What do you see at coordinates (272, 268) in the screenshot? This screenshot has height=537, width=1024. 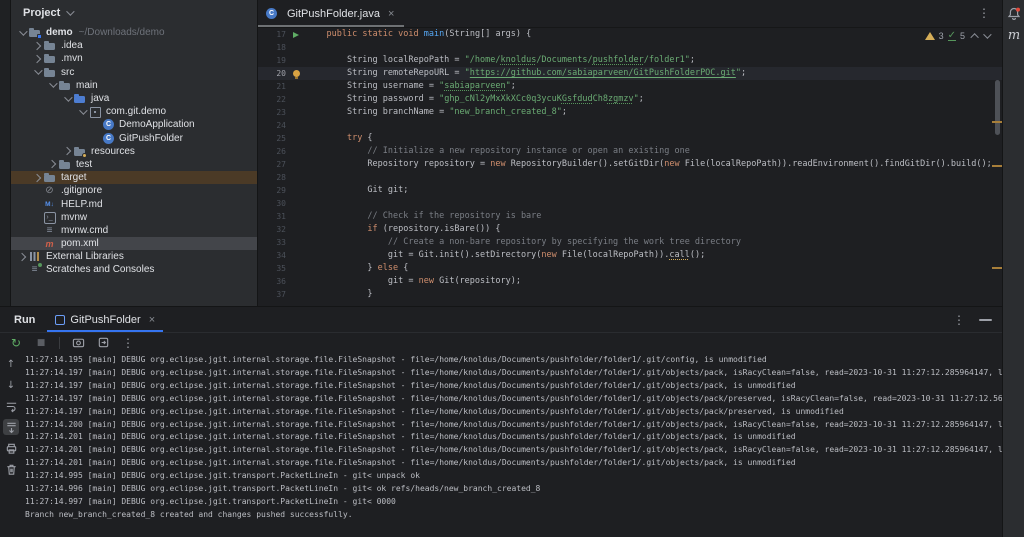 I see `line-number: 35` at bounding box center [272, 268].